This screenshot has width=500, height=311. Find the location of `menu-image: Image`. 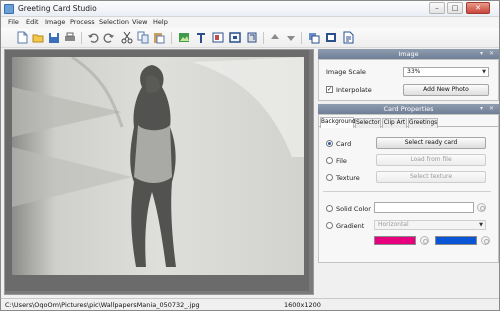

menu-image: Image is located at coordinates (55, 22).